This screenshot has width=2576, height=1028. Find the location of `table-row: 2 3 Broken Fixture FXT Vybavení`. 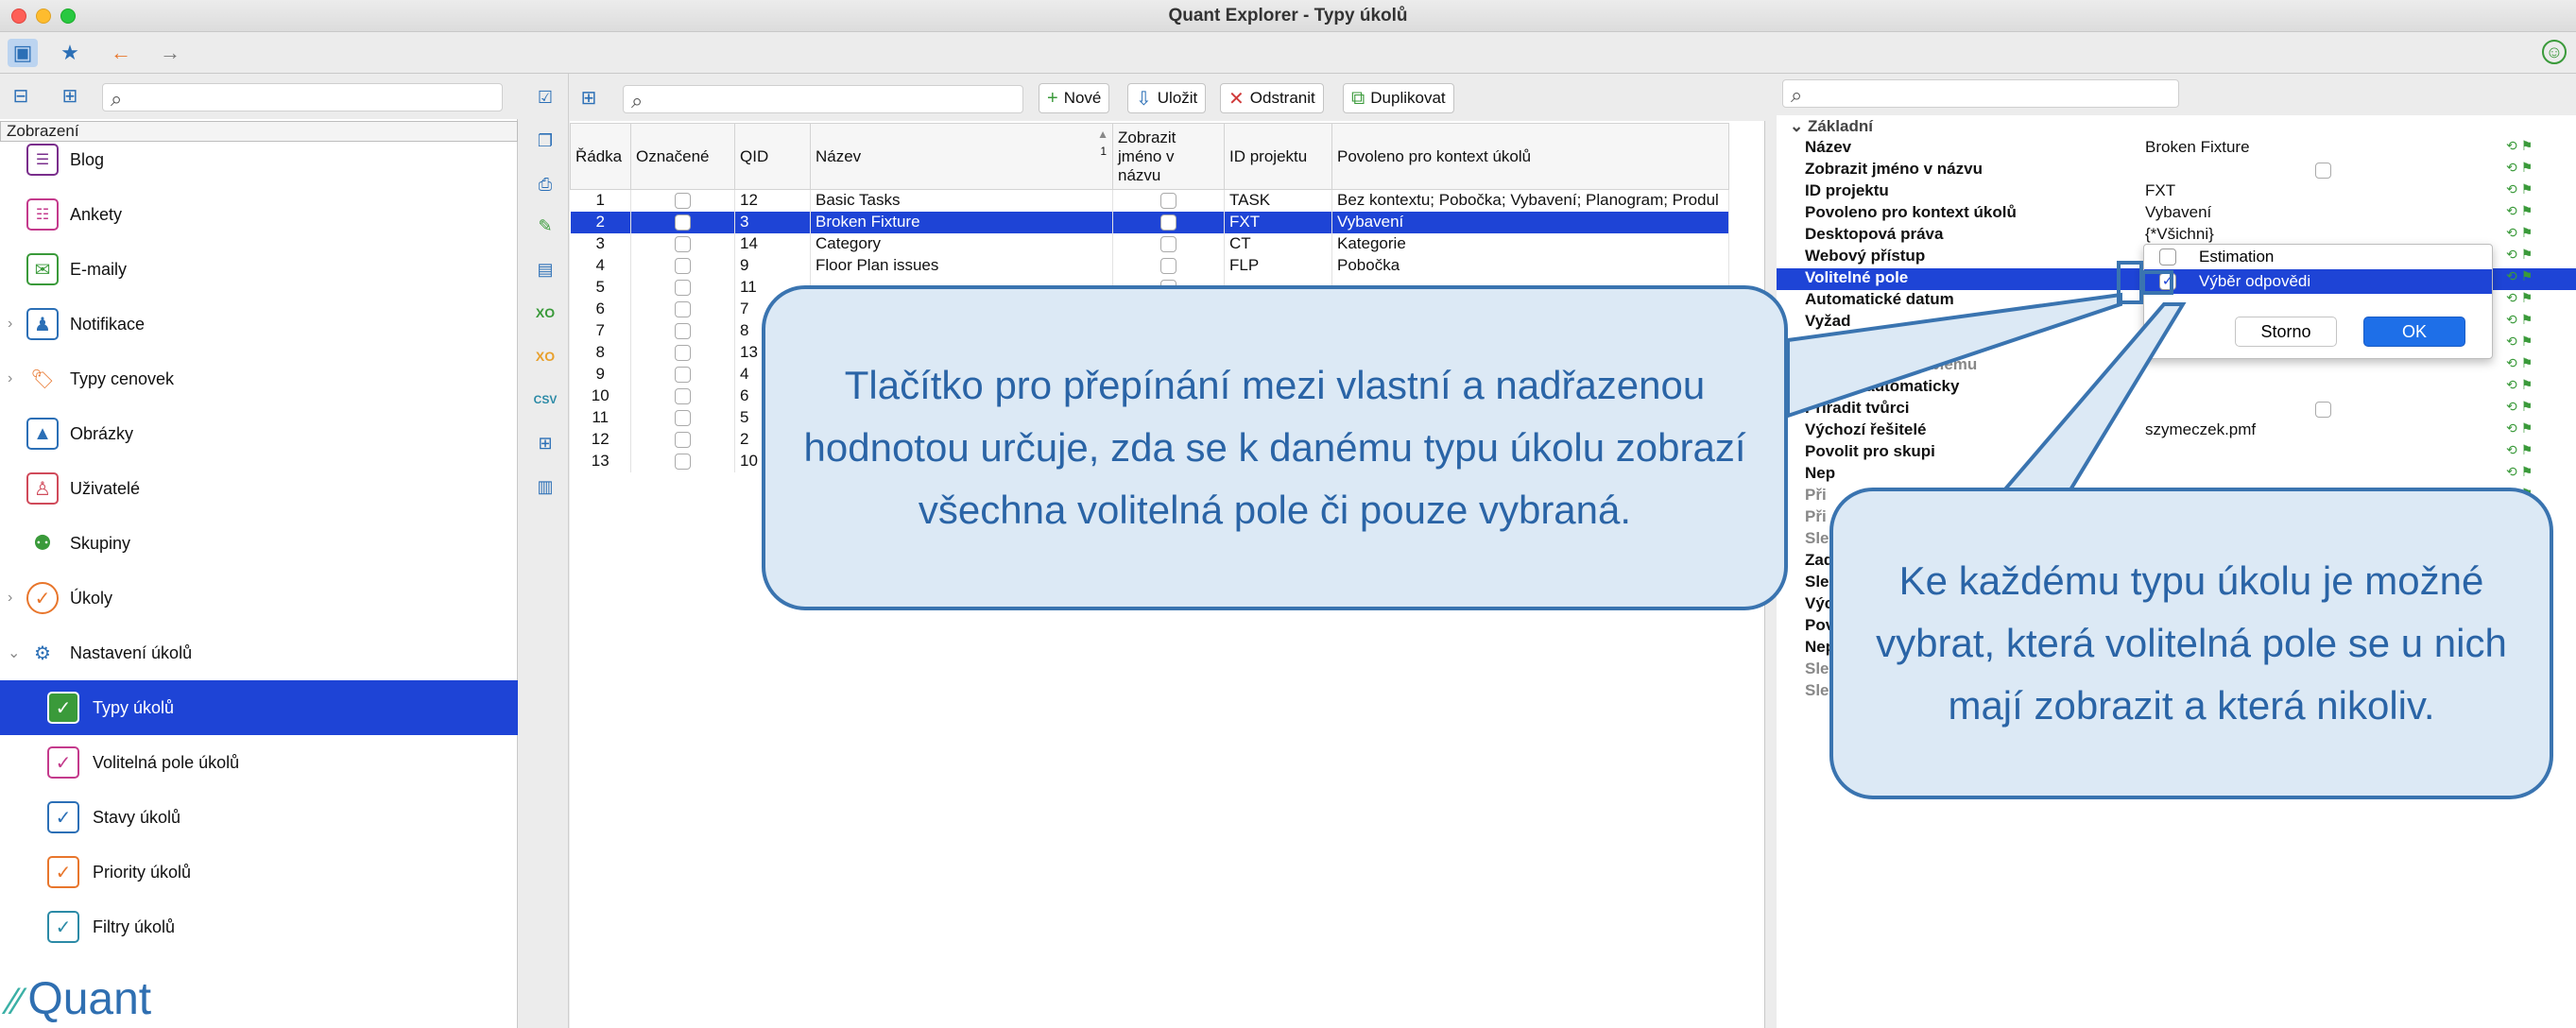

table-row: 2 3 Broken Fixture FXT Vybavení is located at coordinates (1149, 222).